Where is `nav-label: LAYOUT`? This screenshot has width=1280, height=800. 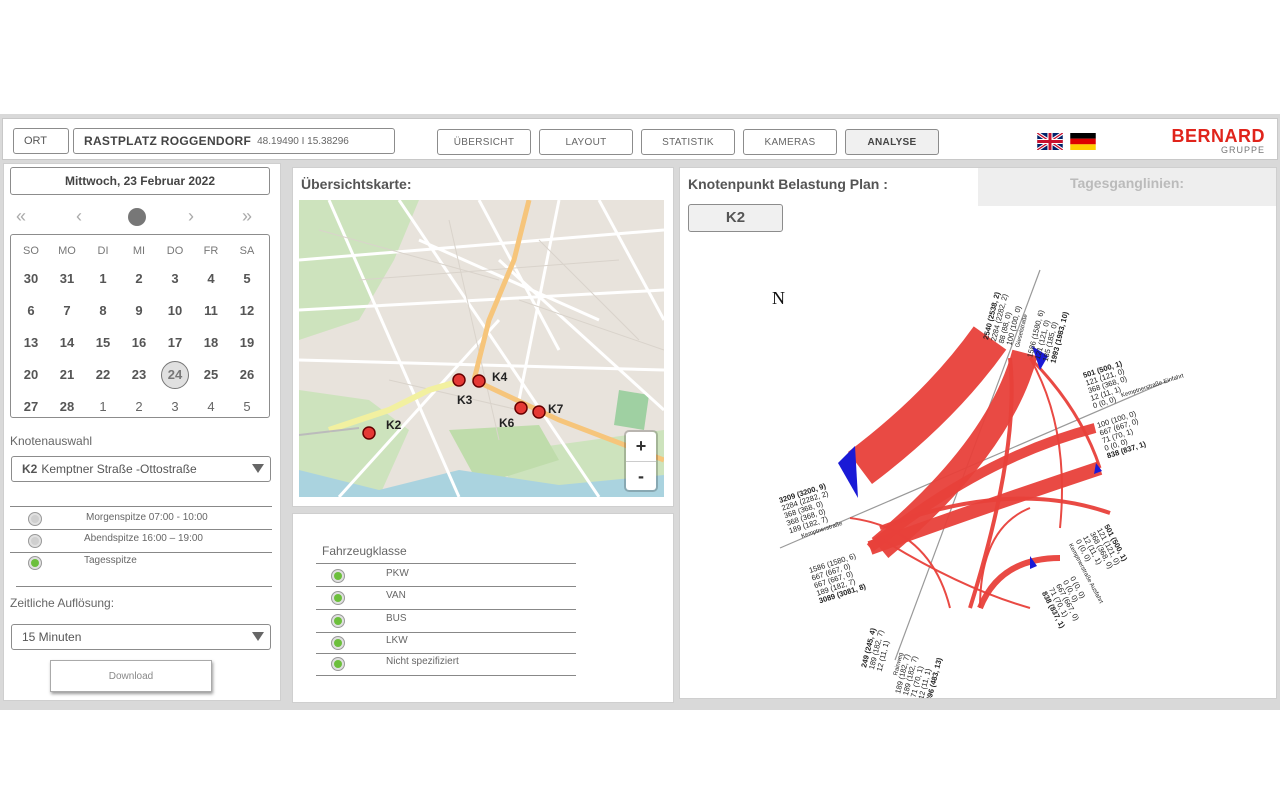
nav-label: LAYOUT is located at coordinates (586, 142).